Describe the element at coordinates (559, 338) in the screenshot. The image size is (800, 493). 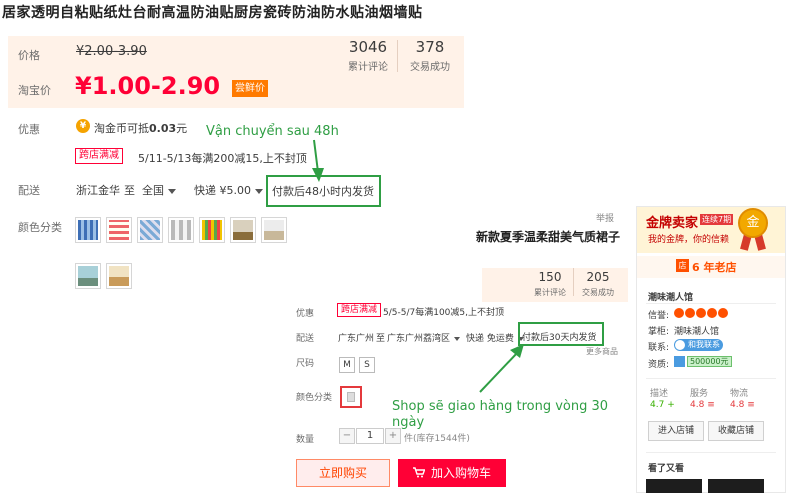
I see `second-ship-time: 付款后30天内发货` at that location.